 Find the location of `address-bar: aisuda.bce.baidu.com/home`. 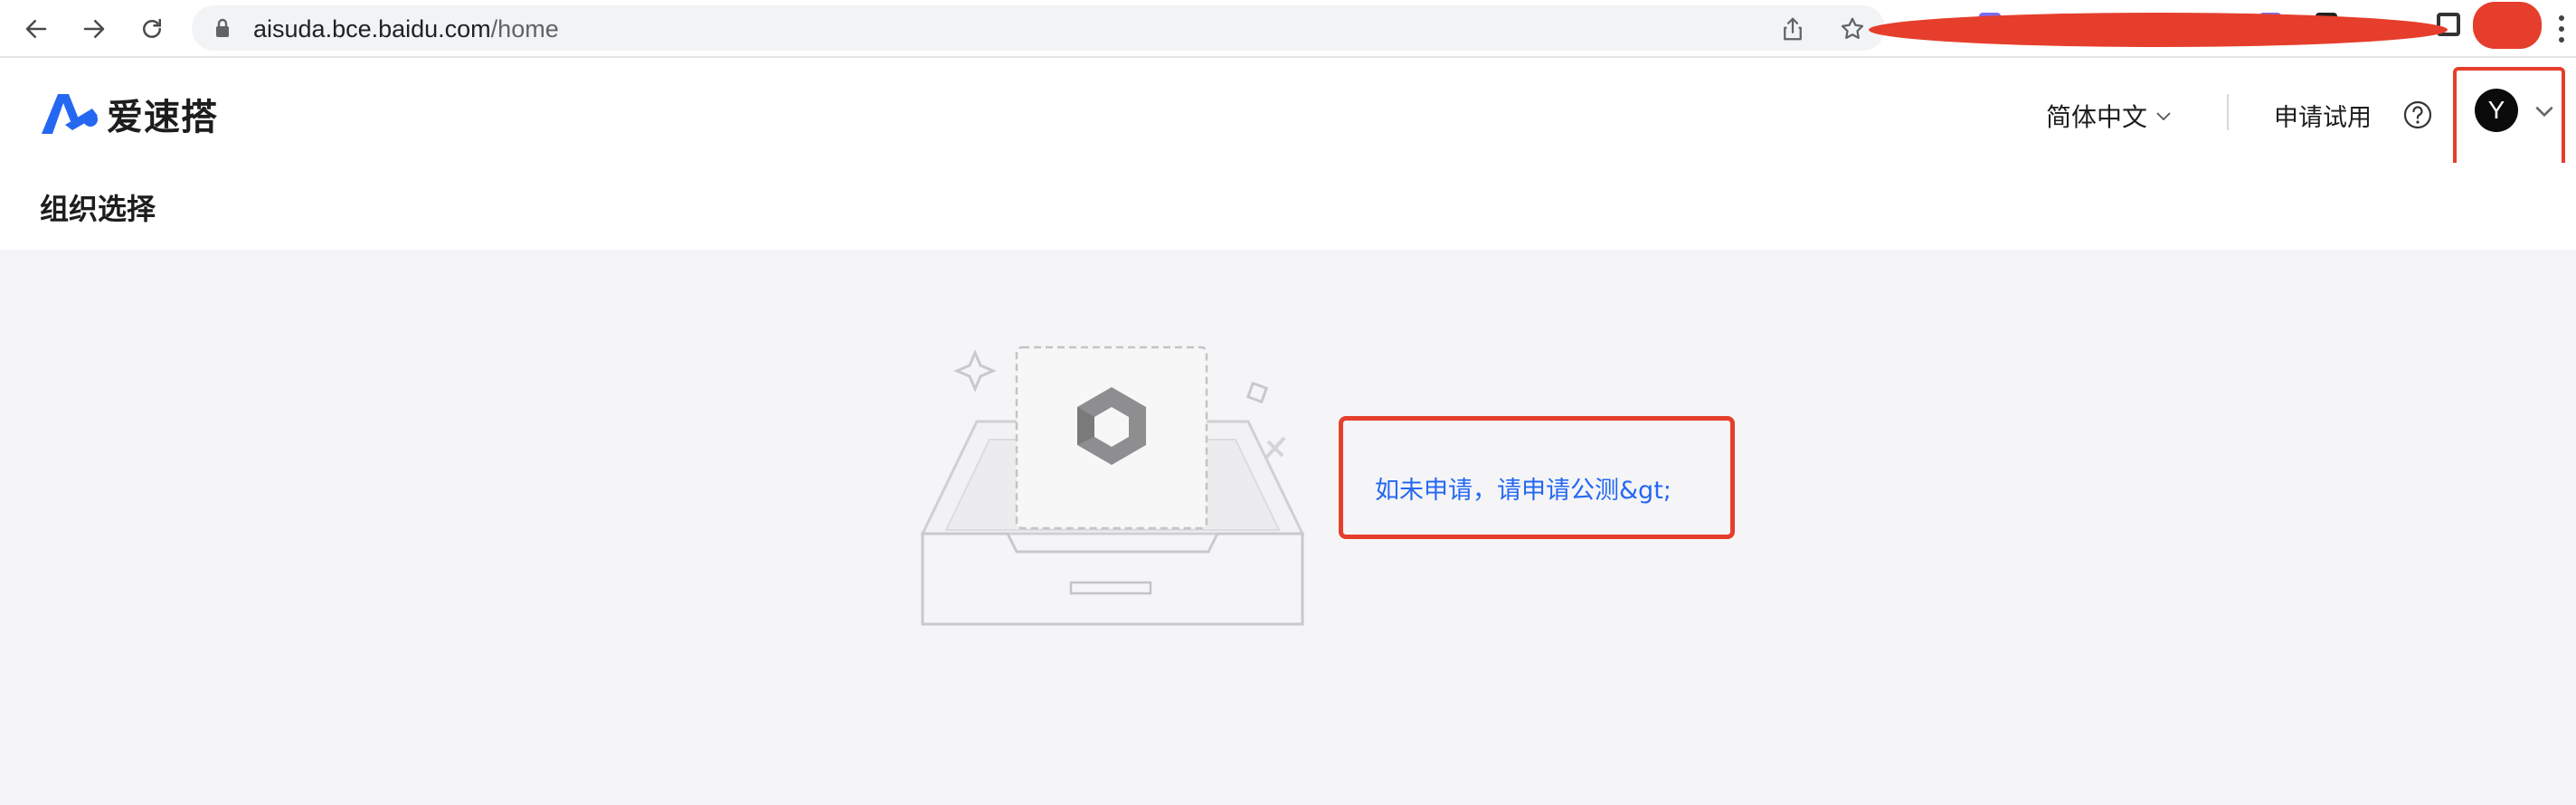

address-bar: aisuda.bce.baidu.com/home is located at coordinates (1038, 28).